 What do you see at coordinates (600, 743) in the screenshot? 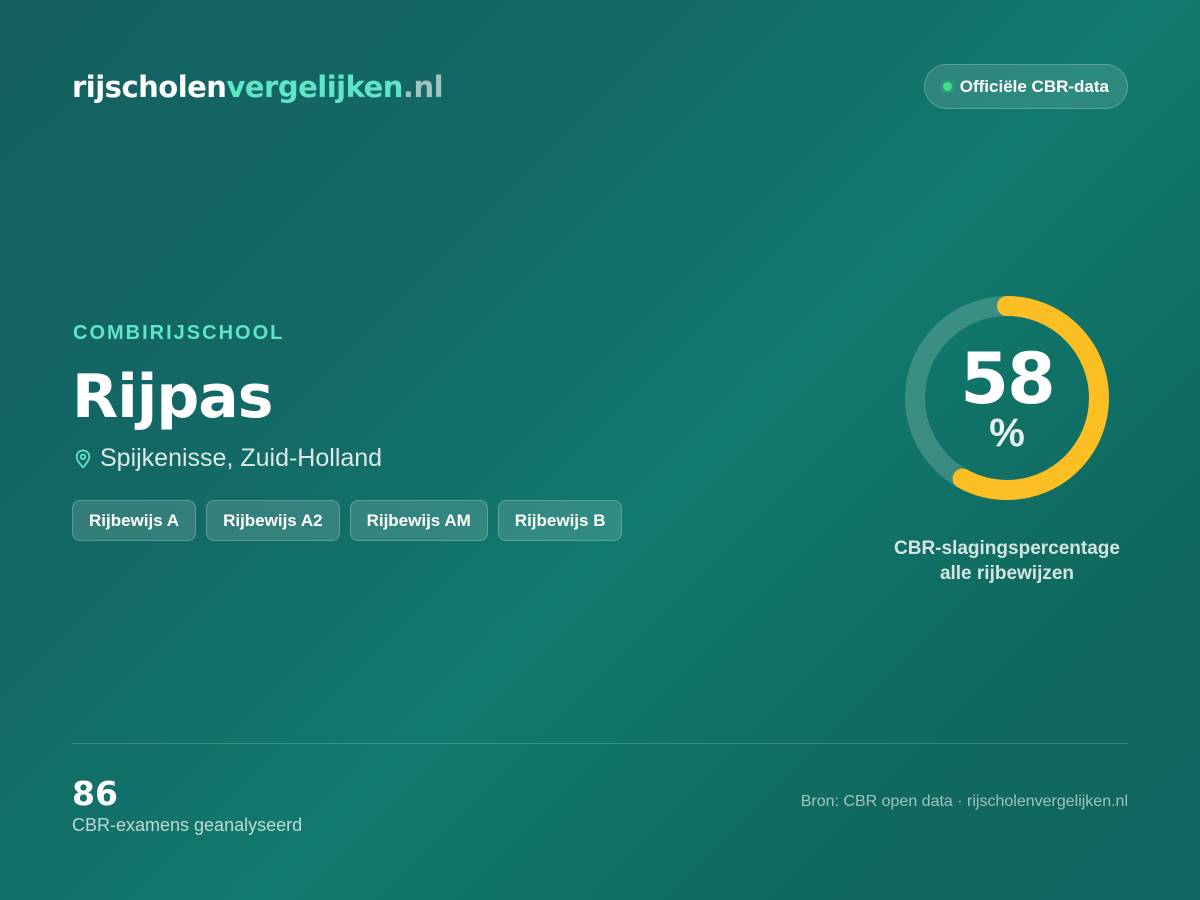
I see `footer-divider` at bounding box center [600, 743].